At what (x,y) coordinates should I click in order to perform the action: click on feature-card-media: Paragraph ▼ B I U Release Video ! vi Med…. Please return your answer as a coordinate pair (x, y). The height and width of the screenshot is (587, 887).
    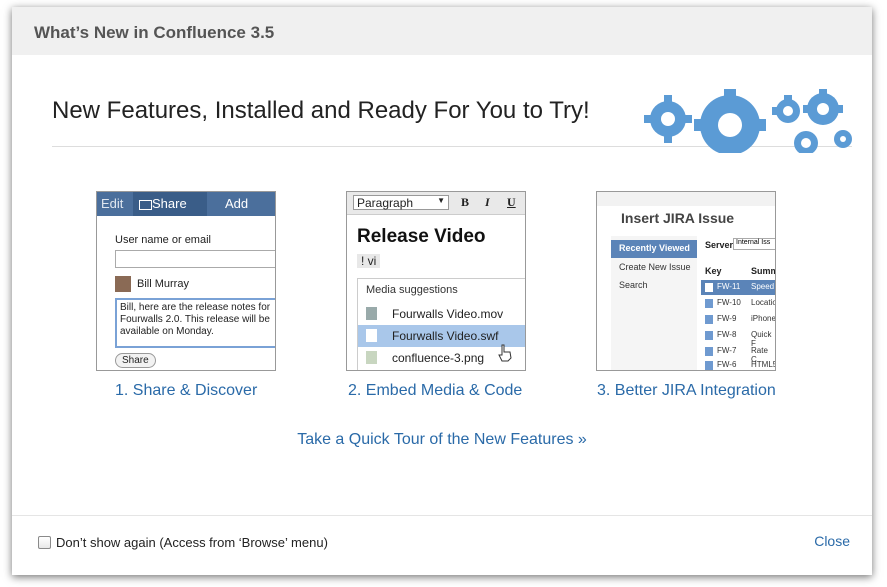
    Looking at the image, I should click on (436, 281).